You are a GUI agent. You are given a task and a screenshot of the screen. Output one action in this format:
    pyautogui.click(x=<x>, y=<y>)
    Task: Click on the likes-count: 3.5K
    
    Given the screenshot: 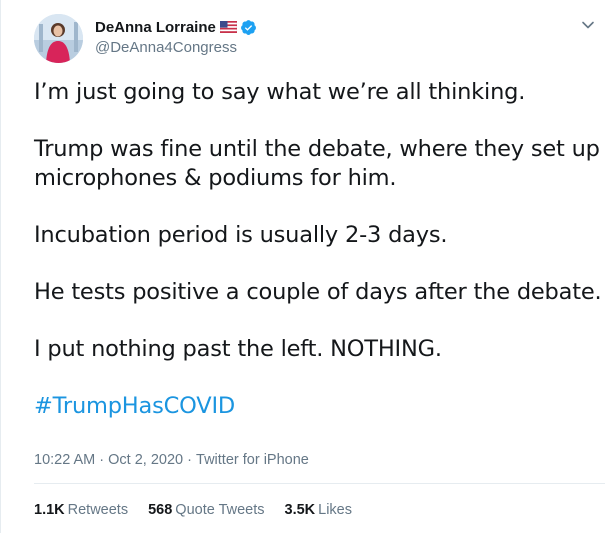 What is the action you would take?
    pyautogui.click(x=300, y=510)
    